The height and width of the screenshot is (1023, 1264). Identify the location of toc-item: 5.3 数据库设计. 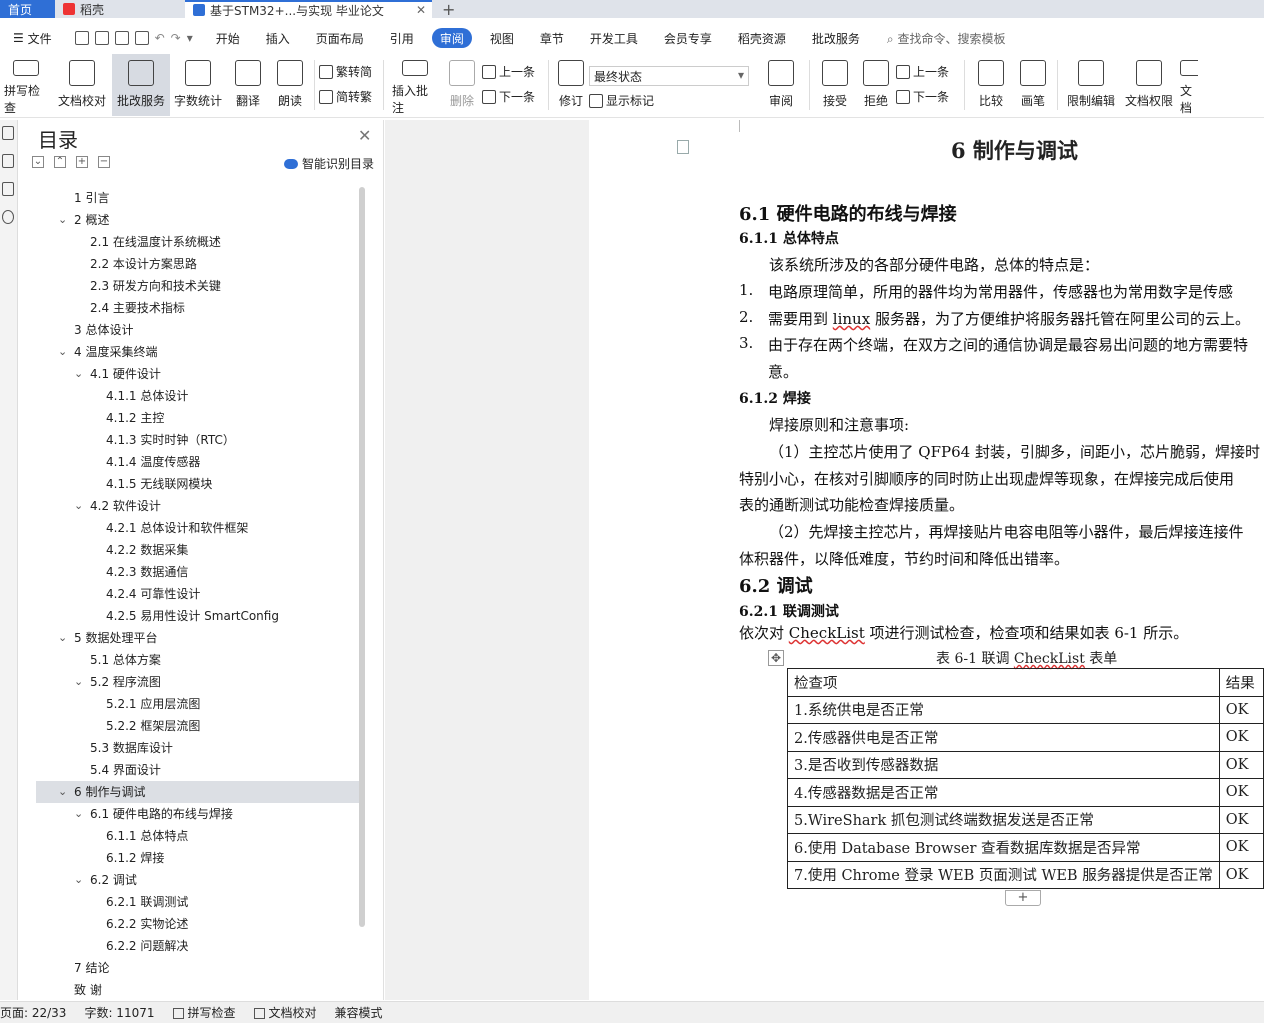
(197, 748).